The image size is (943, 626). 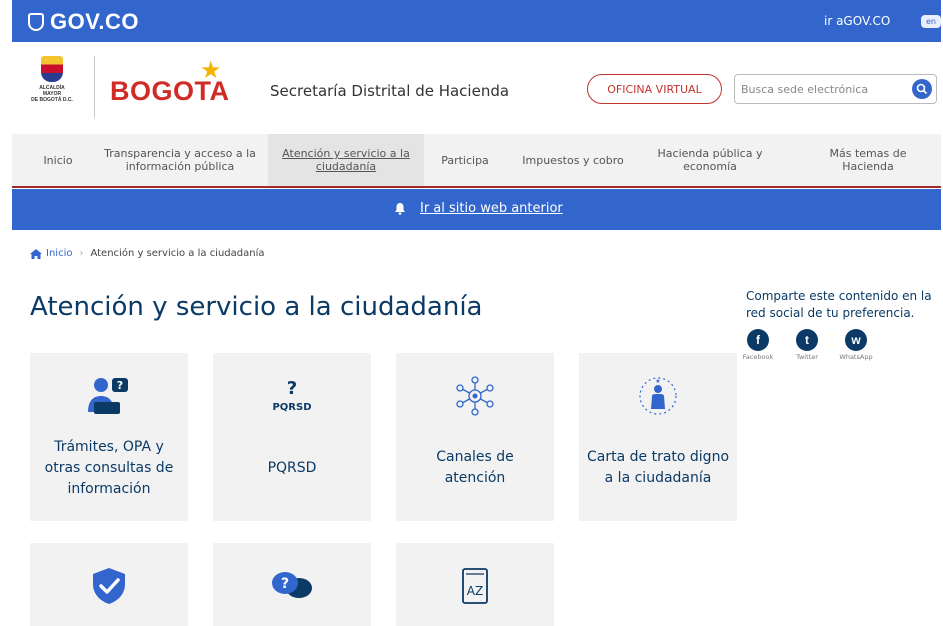 I want to click on nav-item-atencion: Atención y servicio a la ciudadanía, so click(x=346, y=160).